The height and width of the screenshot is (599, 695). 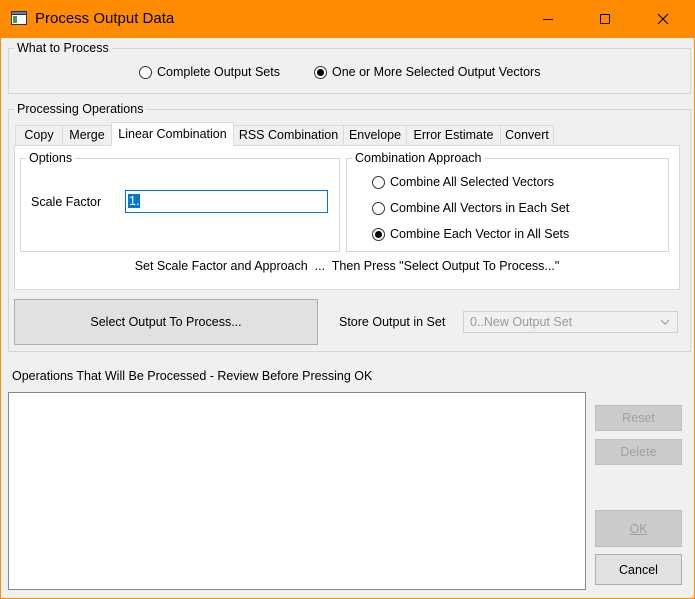 I want to click on tab-linear-combination: Linear Combination, so click(x=172, y=134).